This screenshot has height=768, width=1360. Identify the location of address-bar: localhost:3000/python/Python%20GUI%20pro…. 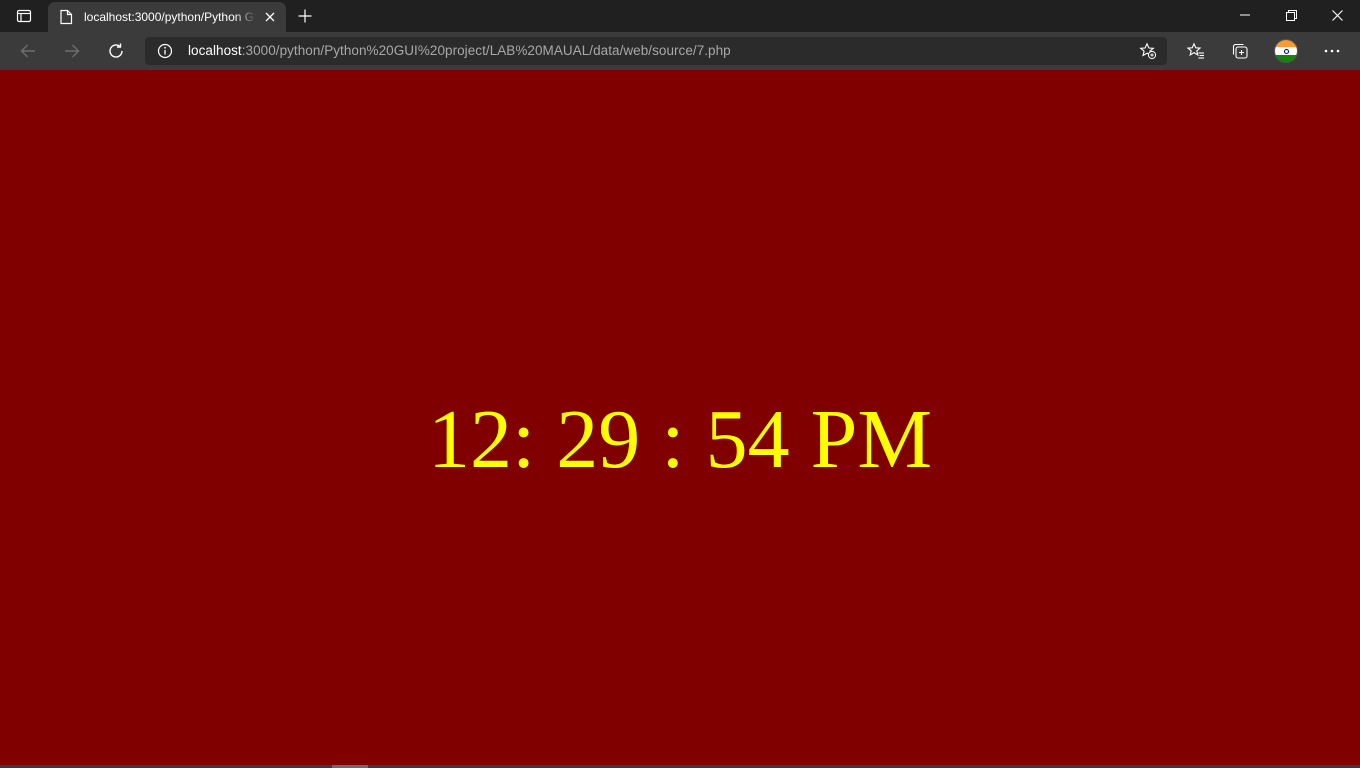
(656, 51).